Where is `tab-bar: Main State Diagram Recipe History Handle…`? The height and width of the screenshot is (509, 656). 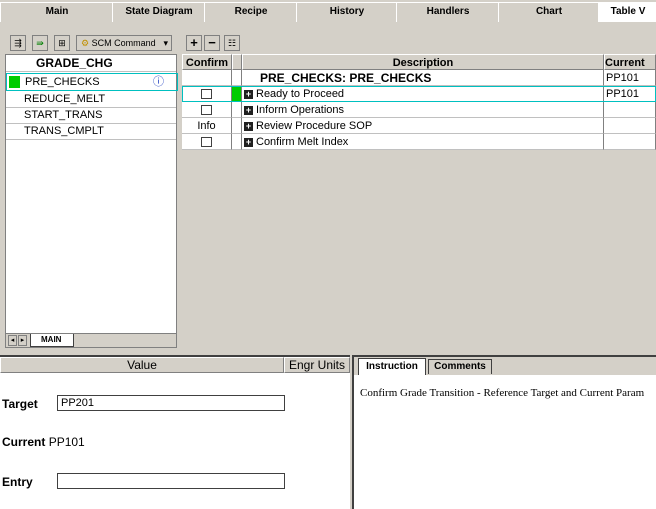 tab-bar: Main State Diagram Recipe History Handle… is located at coordinates (328, 11).